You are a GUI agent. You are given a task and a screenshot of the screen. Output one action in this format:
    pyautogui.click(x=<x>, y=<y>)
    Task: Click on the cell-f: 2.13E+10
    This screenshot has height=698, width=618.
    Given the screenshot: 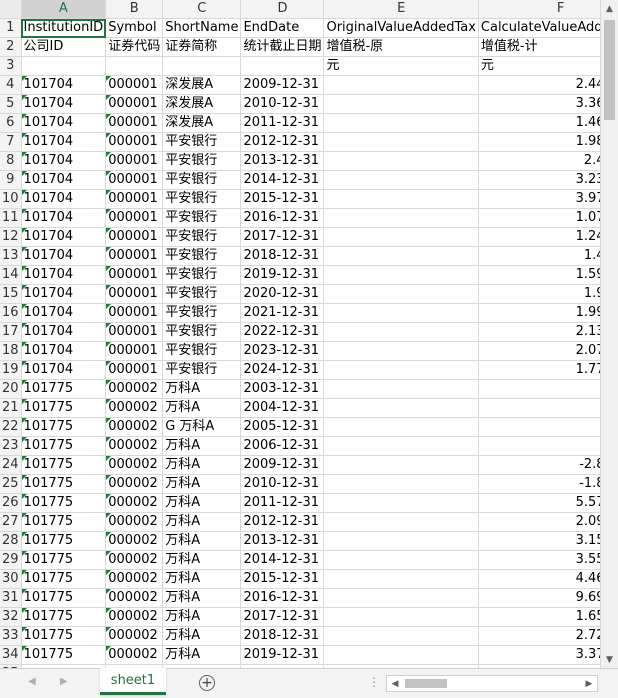 What is the action you would take?
    pyautogui.click(x=539, y=332)
    